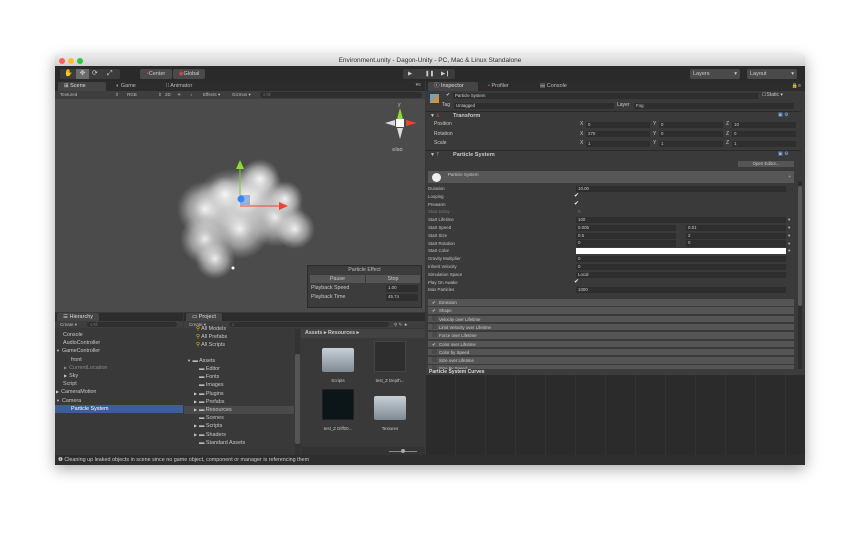 This screenshot has width=860, height=536. Describe the element at coordinates (191, 94) in the screenshot. I see `audio-toggle-icon: ♪` at that location.